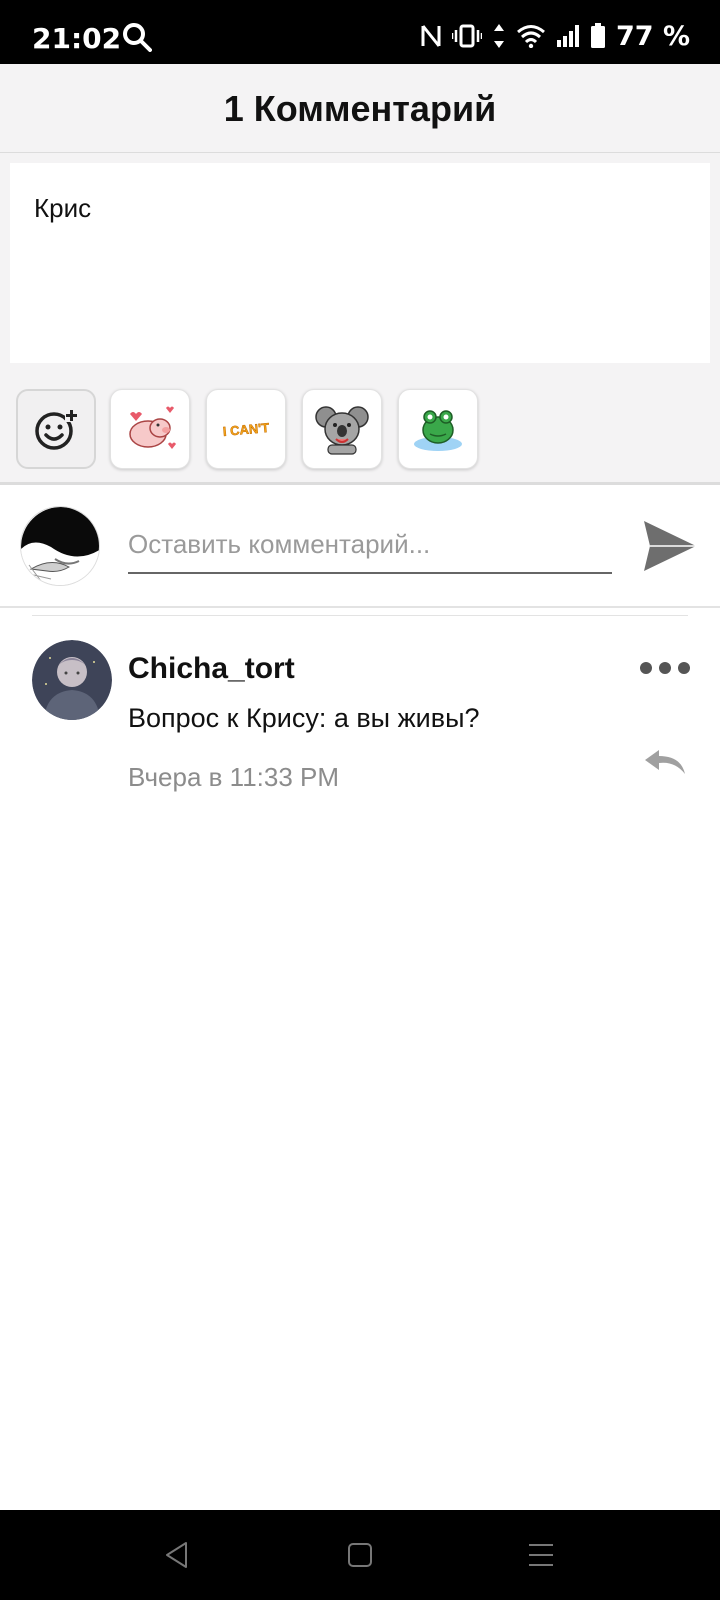 The image size is (720, 1600). I want to click on nav-home-button, so click(360, 1555).